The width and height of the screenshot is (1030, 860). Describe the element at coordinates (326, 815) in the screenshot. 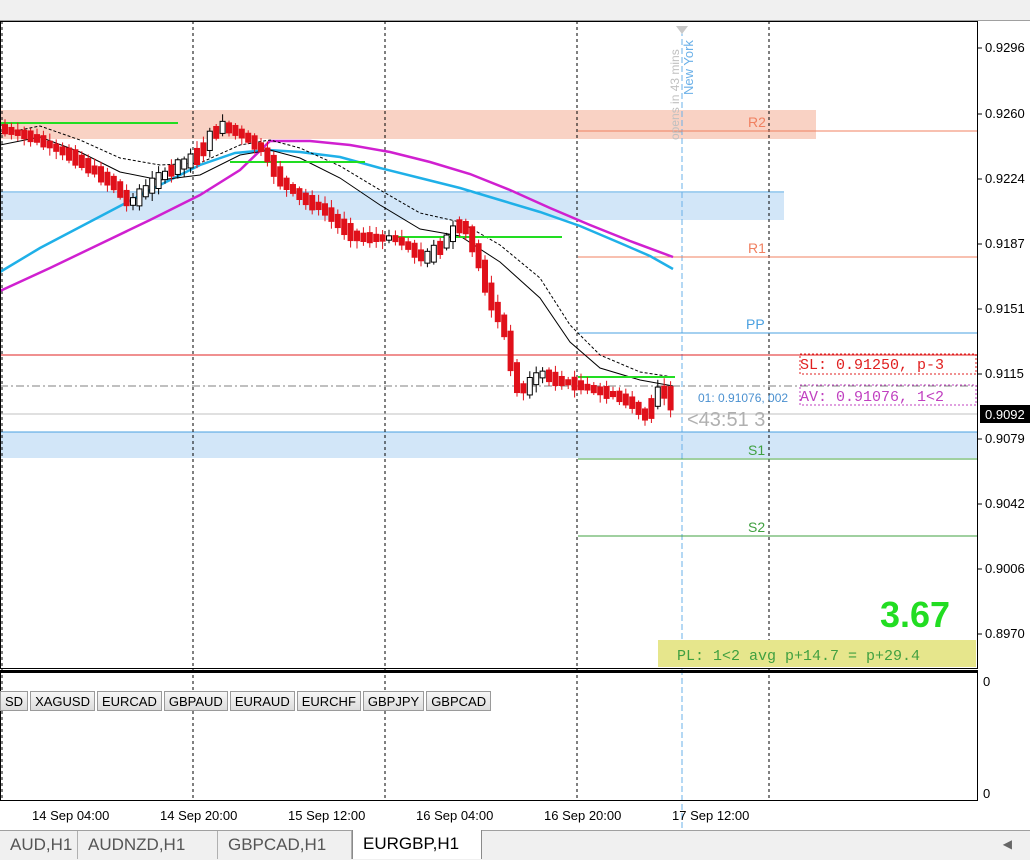

I see `time-axis-label: 15 Sep 12:00` at that location.